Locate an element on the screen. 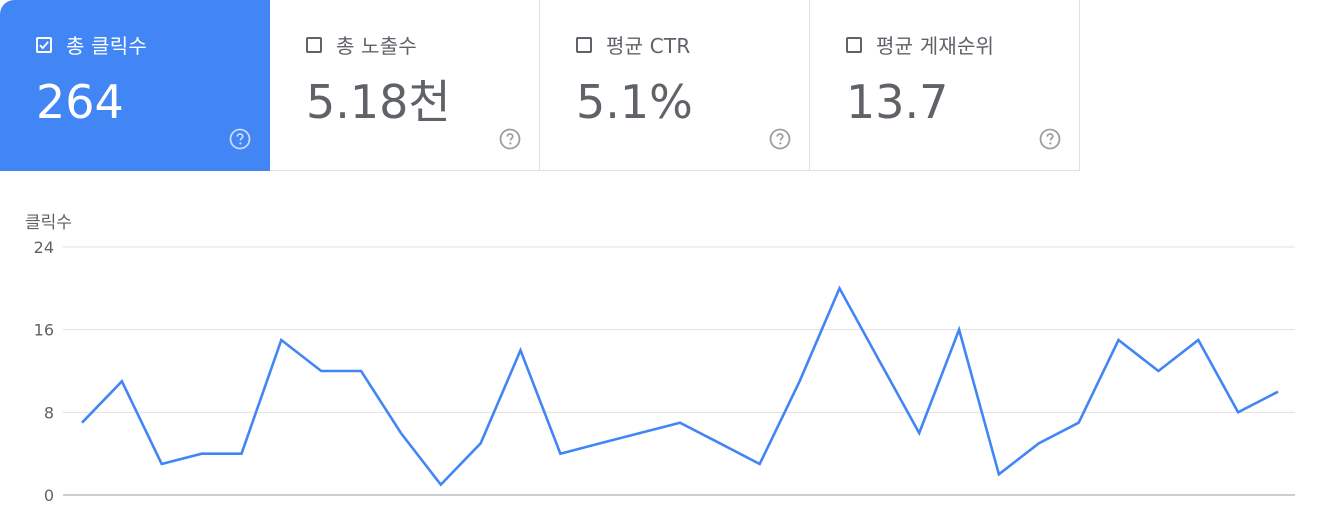 The height and width of the screenshot is (511, 1338). metric-value: 13.7 is located at coordinates (897, 102).